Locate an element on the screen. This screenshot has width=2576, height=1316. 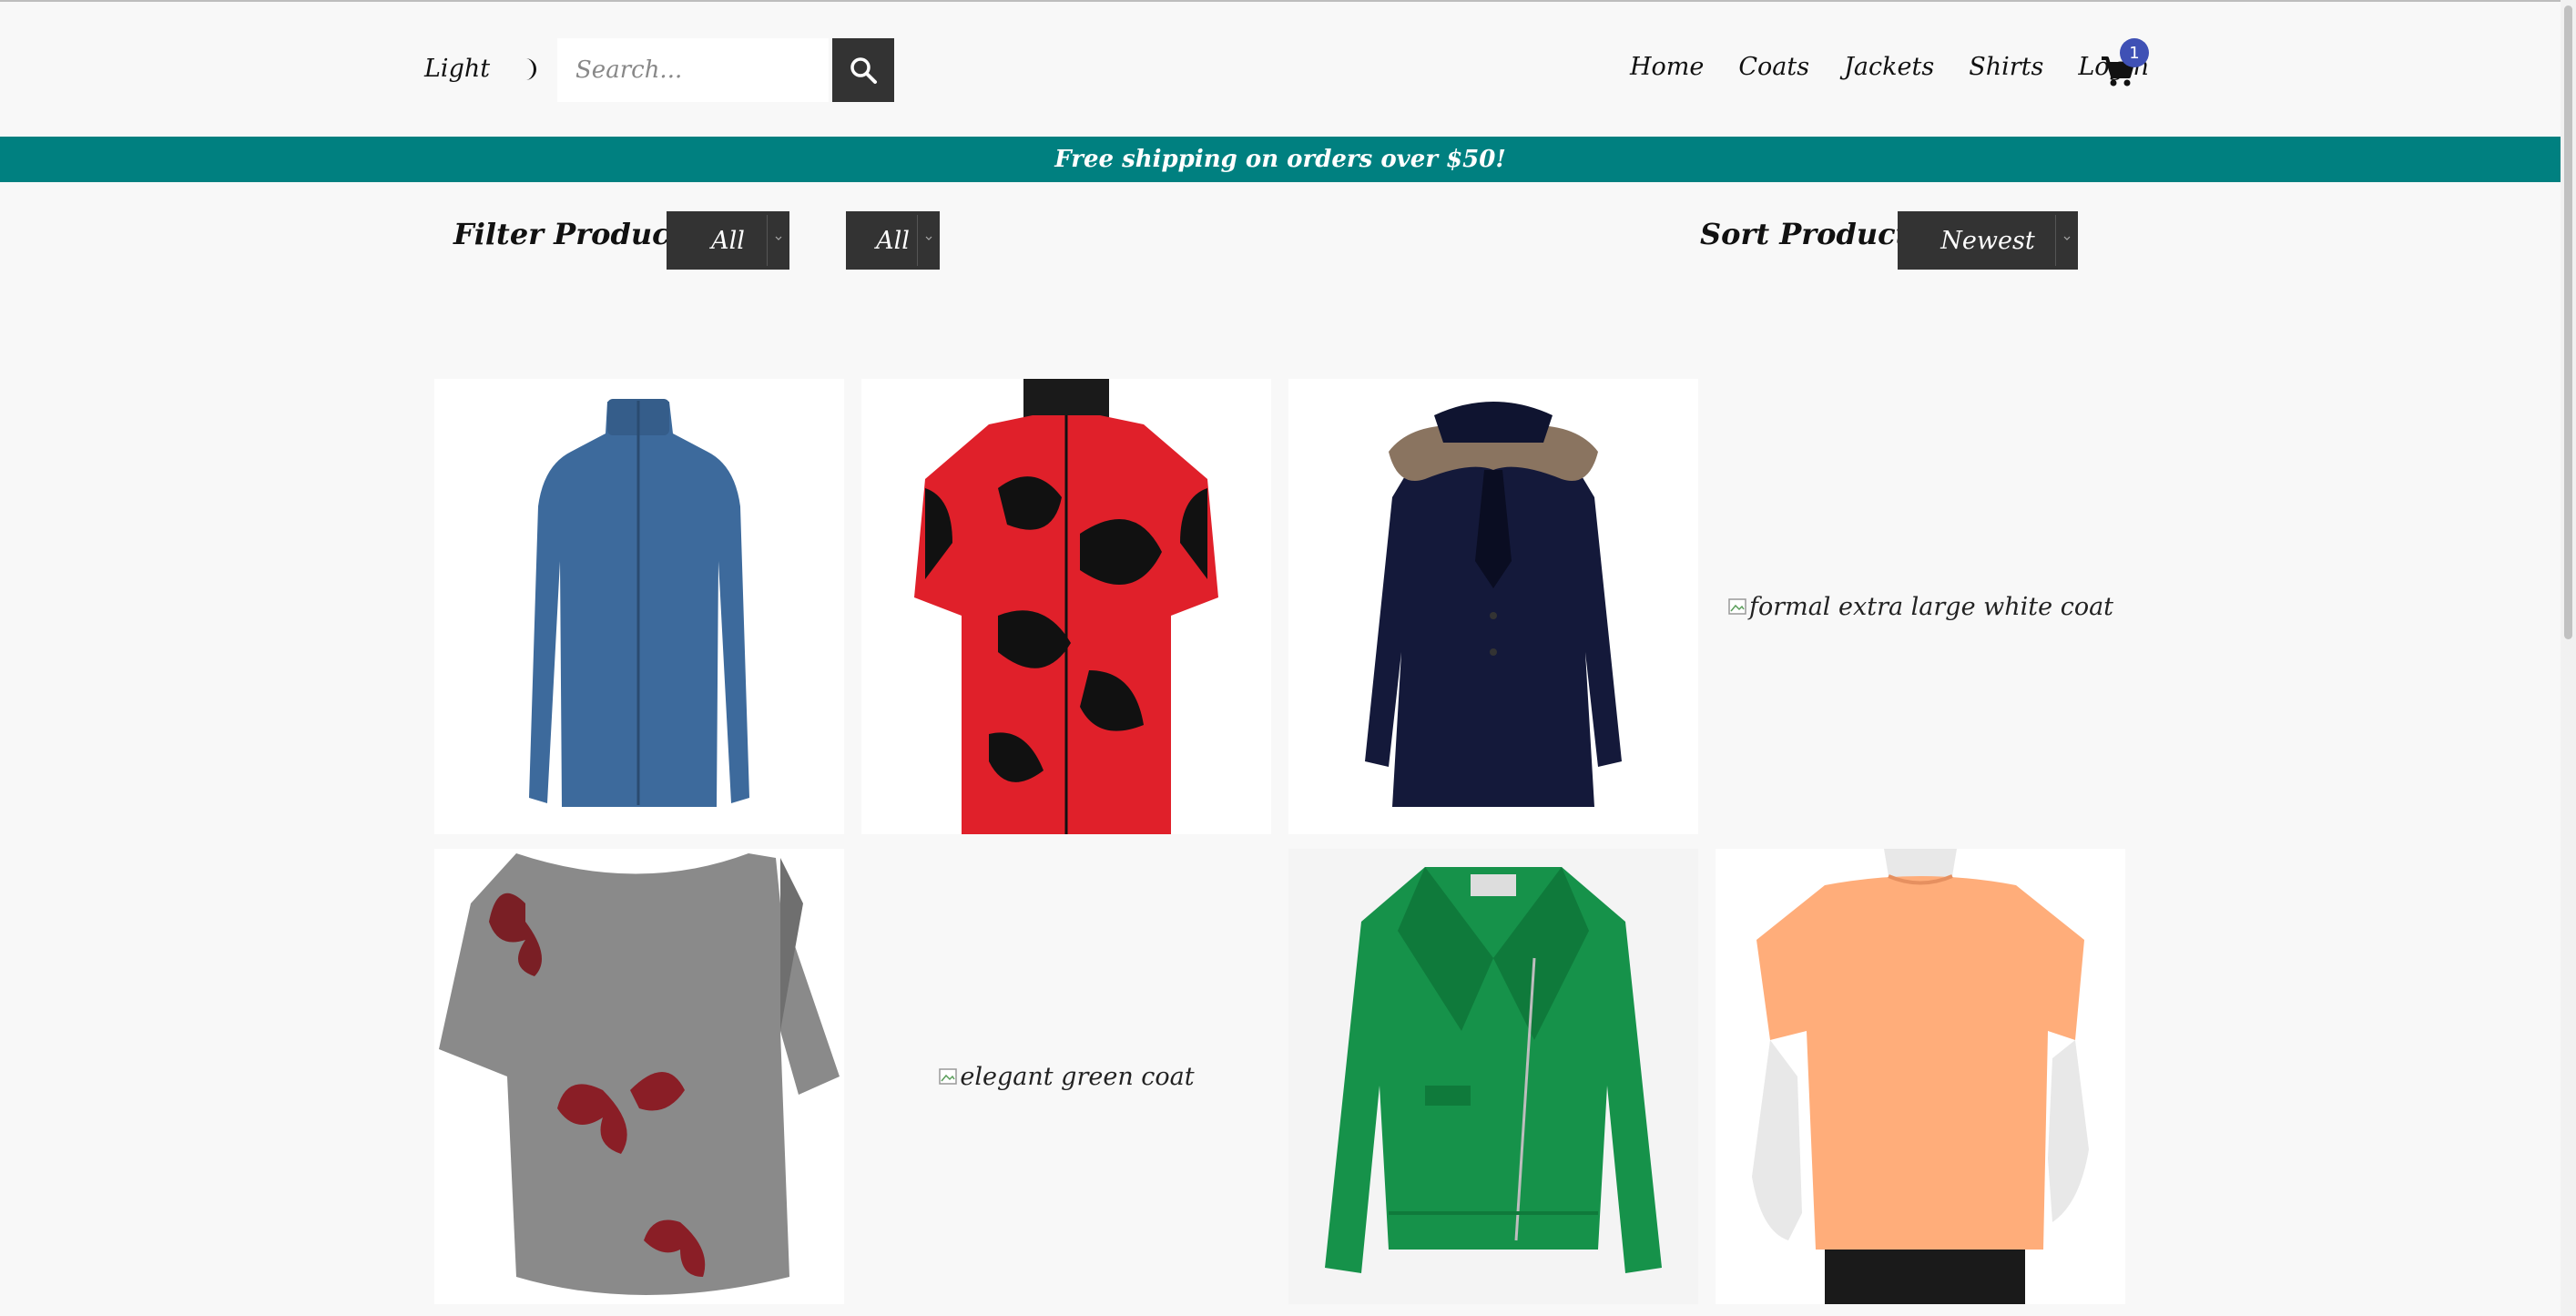
search-input is located at coordinates (693, 70).